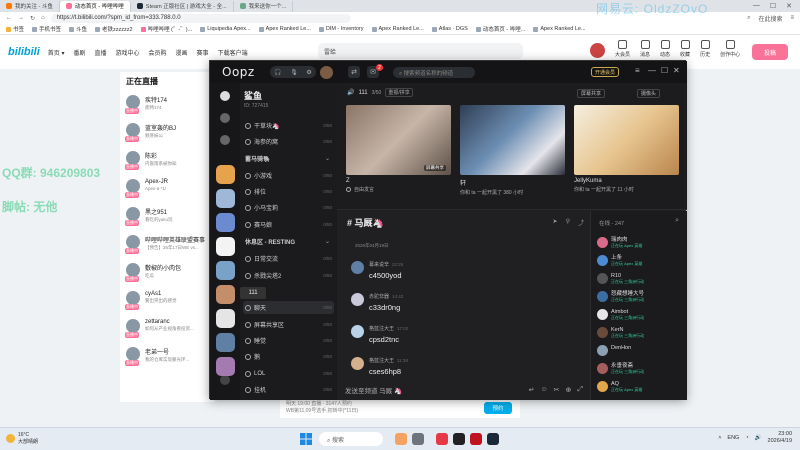  I want to click on back-icon: ←, so click(9, 18).